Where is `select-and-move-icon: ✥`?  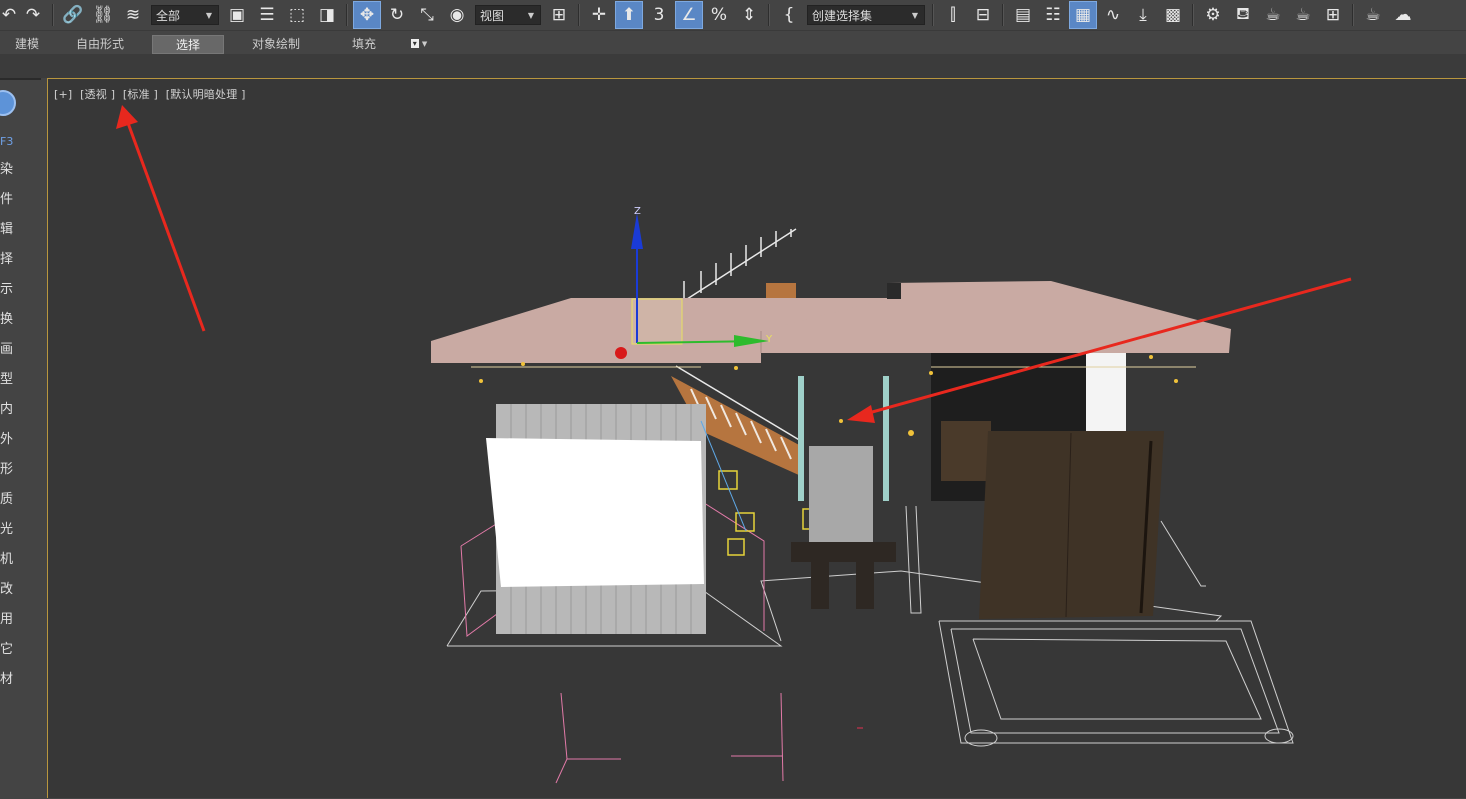
select-and-move-icon: ✥ is located at coordinates (367, 15).